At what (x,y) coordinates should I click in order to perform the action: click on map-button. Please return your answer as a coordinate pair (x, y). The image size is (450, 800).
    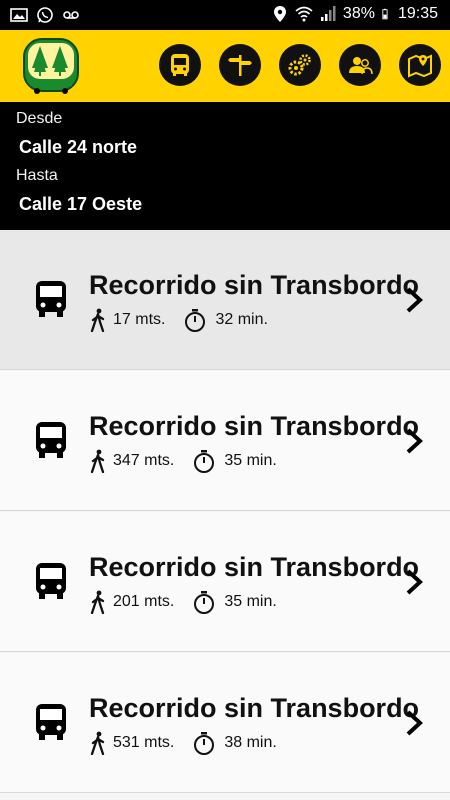
    Looking at the image, I should click on (420, 65).